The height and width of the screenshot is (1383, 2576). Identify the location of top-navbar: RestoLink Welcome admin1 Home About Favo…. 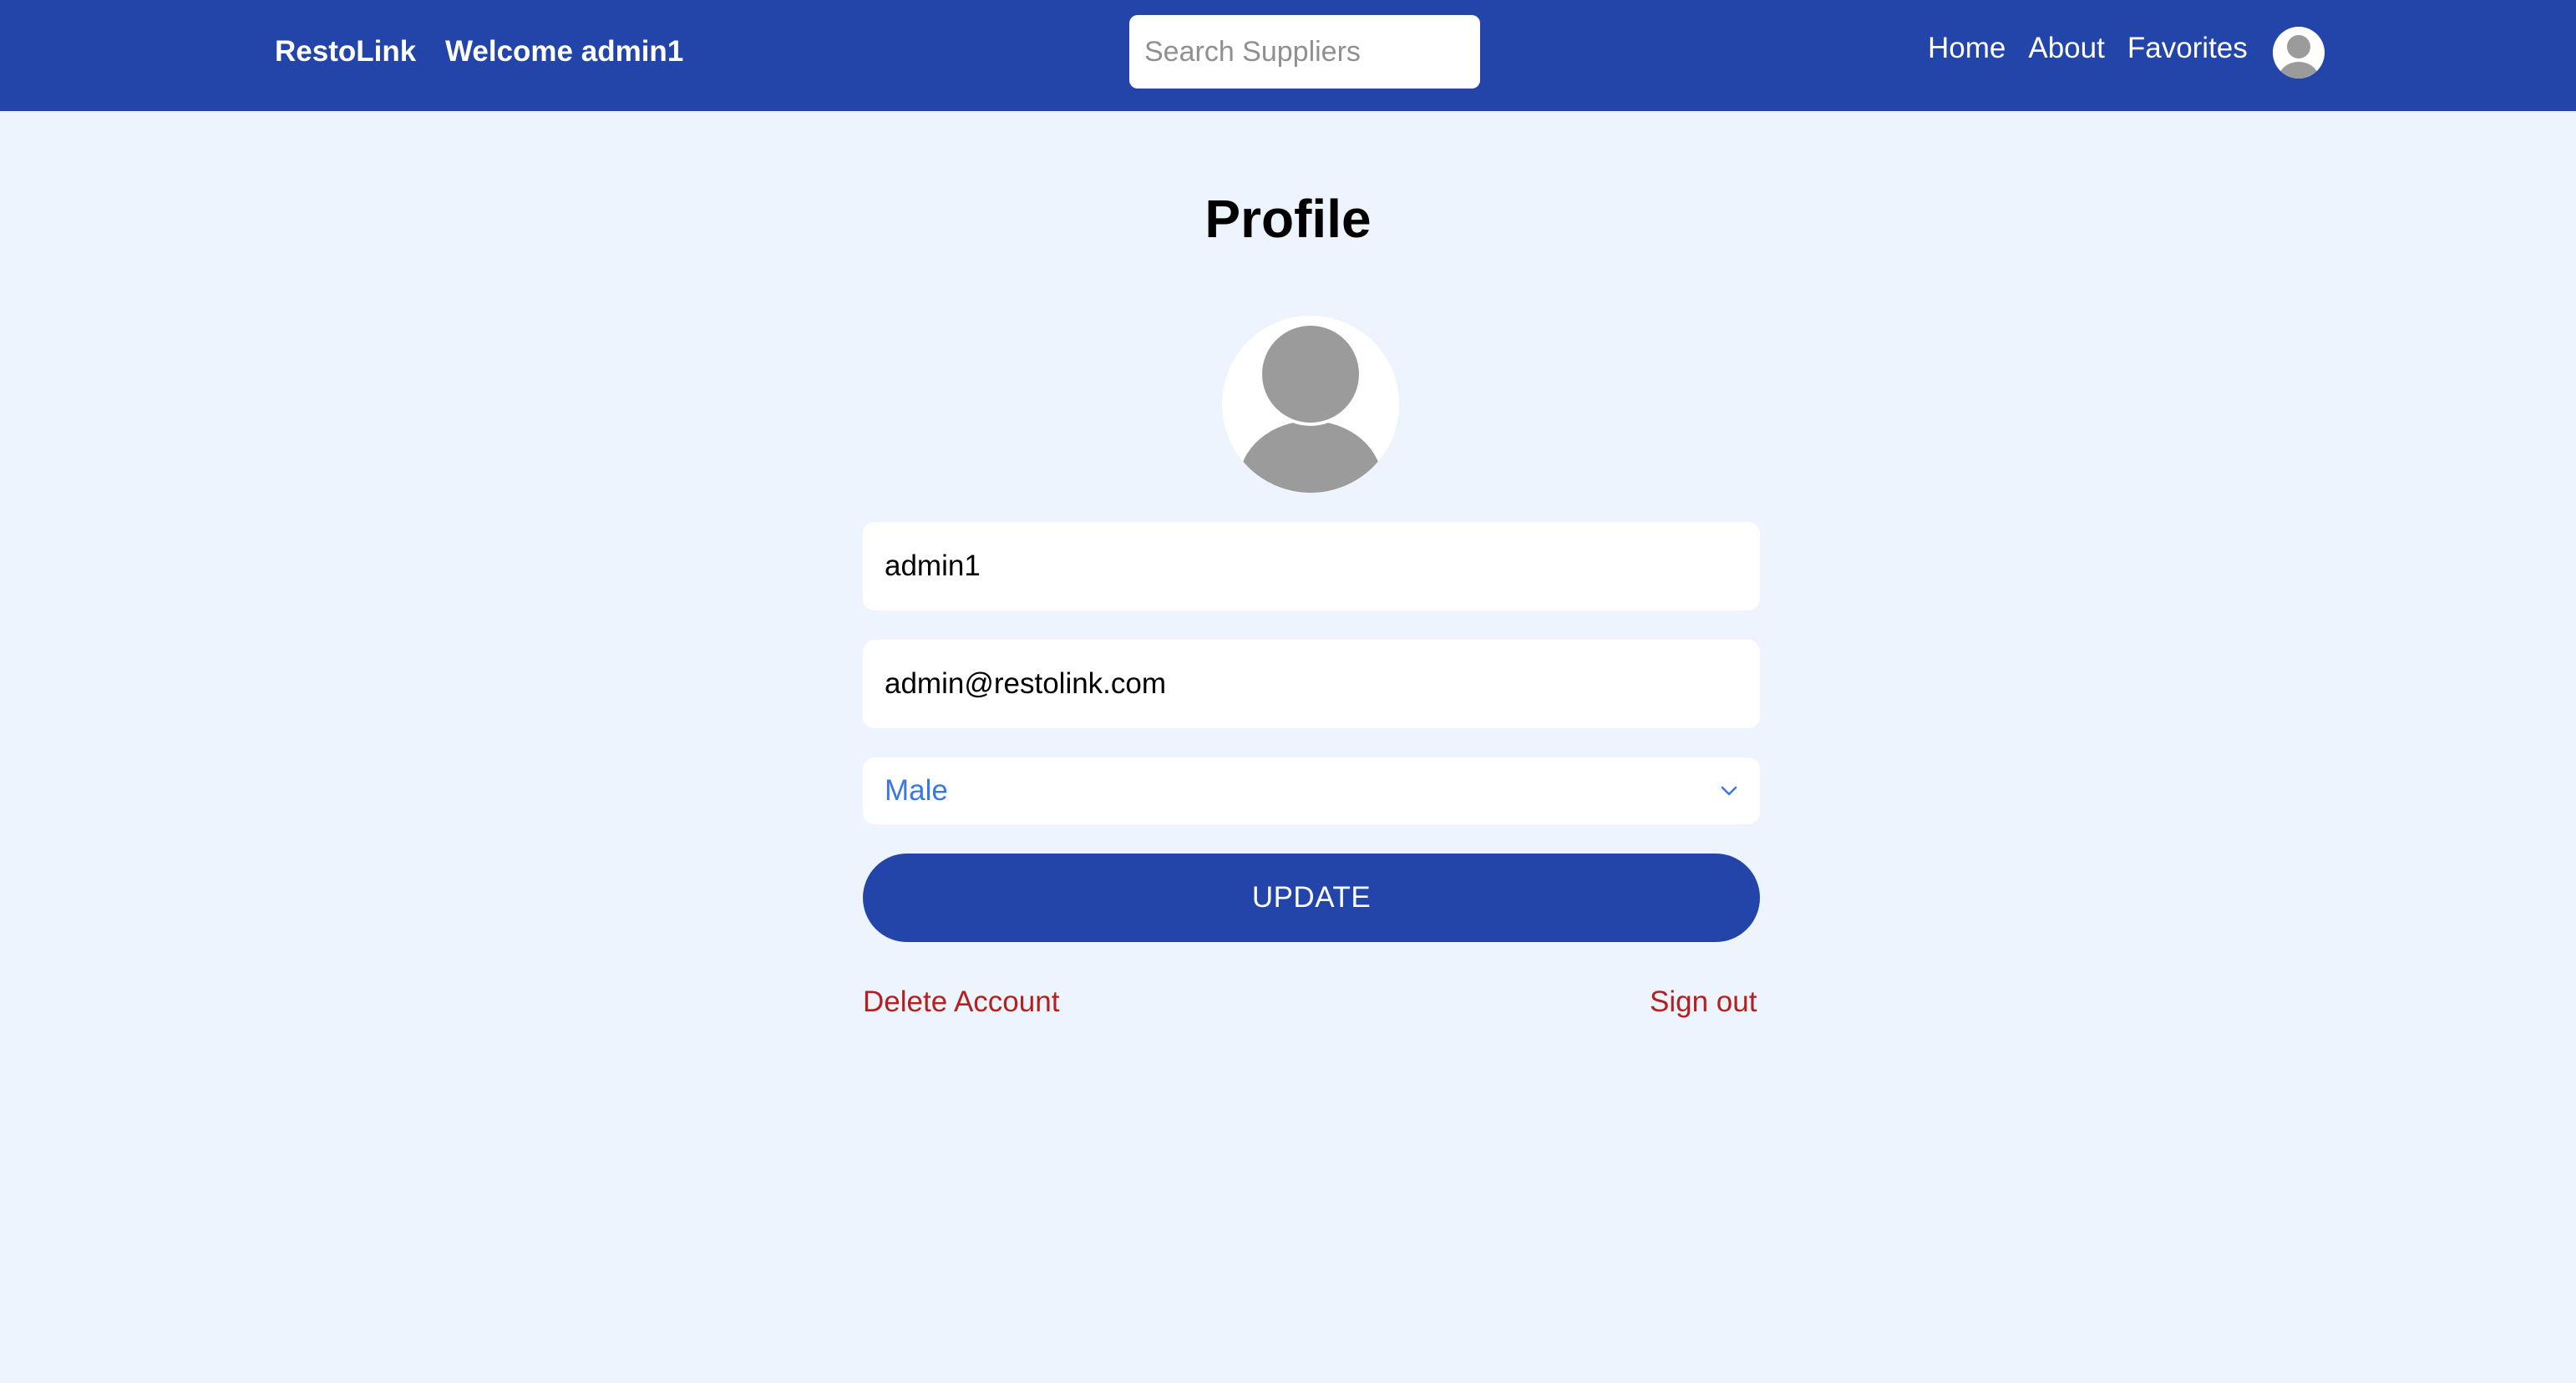
(1288, 55).